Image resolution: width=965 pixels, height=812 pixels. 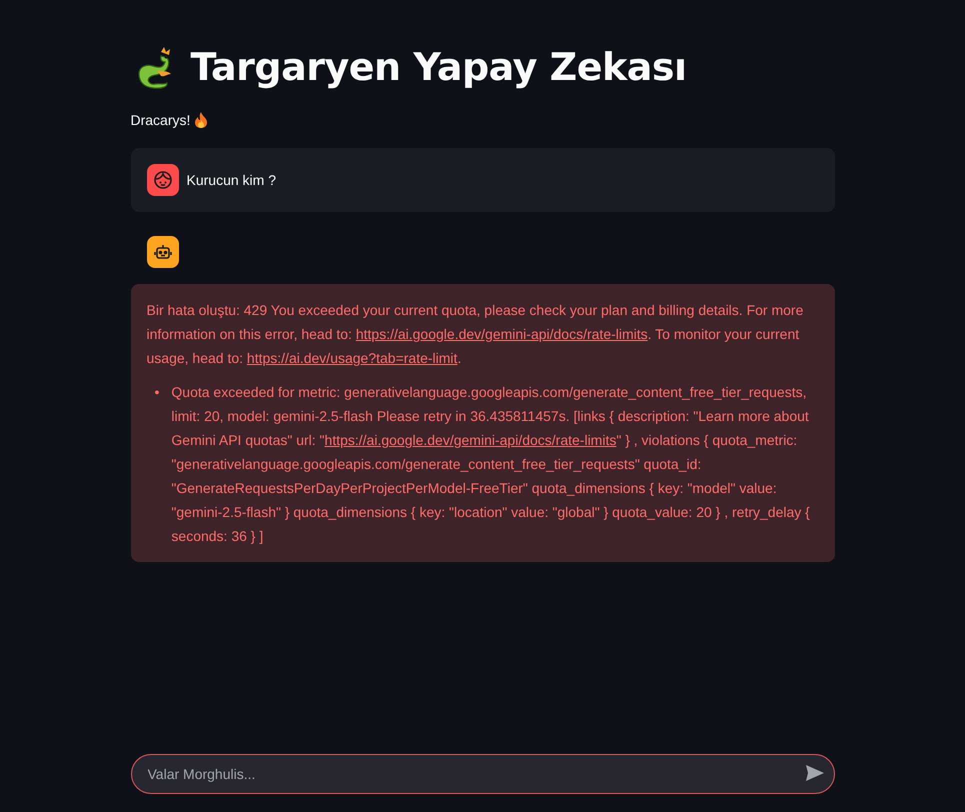 What do you see at coordinates (231, 180) in the screenshot?
I see `message-text: Kurucun kim ?` at bounding box center [231, 180].